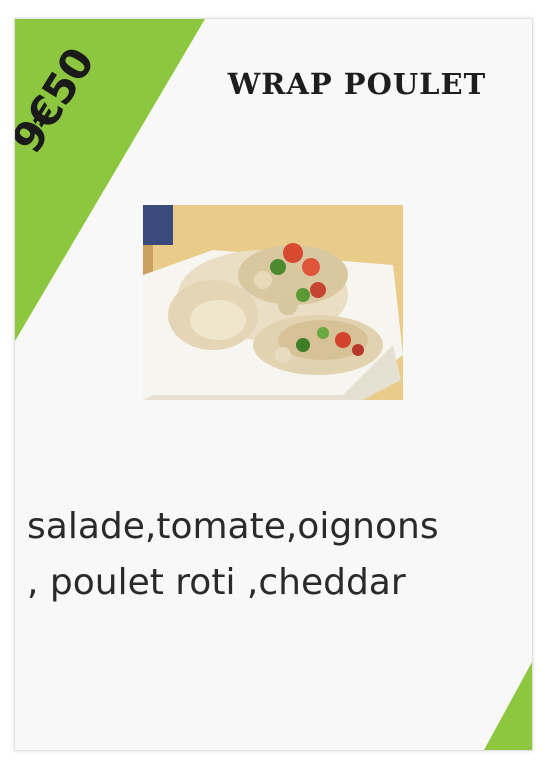 The width and height of the screenshot is (545, 768). What do you see at coordinates (216, 582) in the screenshot?
I see `ingredients-line-2: , poulet roti ,cheddar` at bounding box center [216, 582].